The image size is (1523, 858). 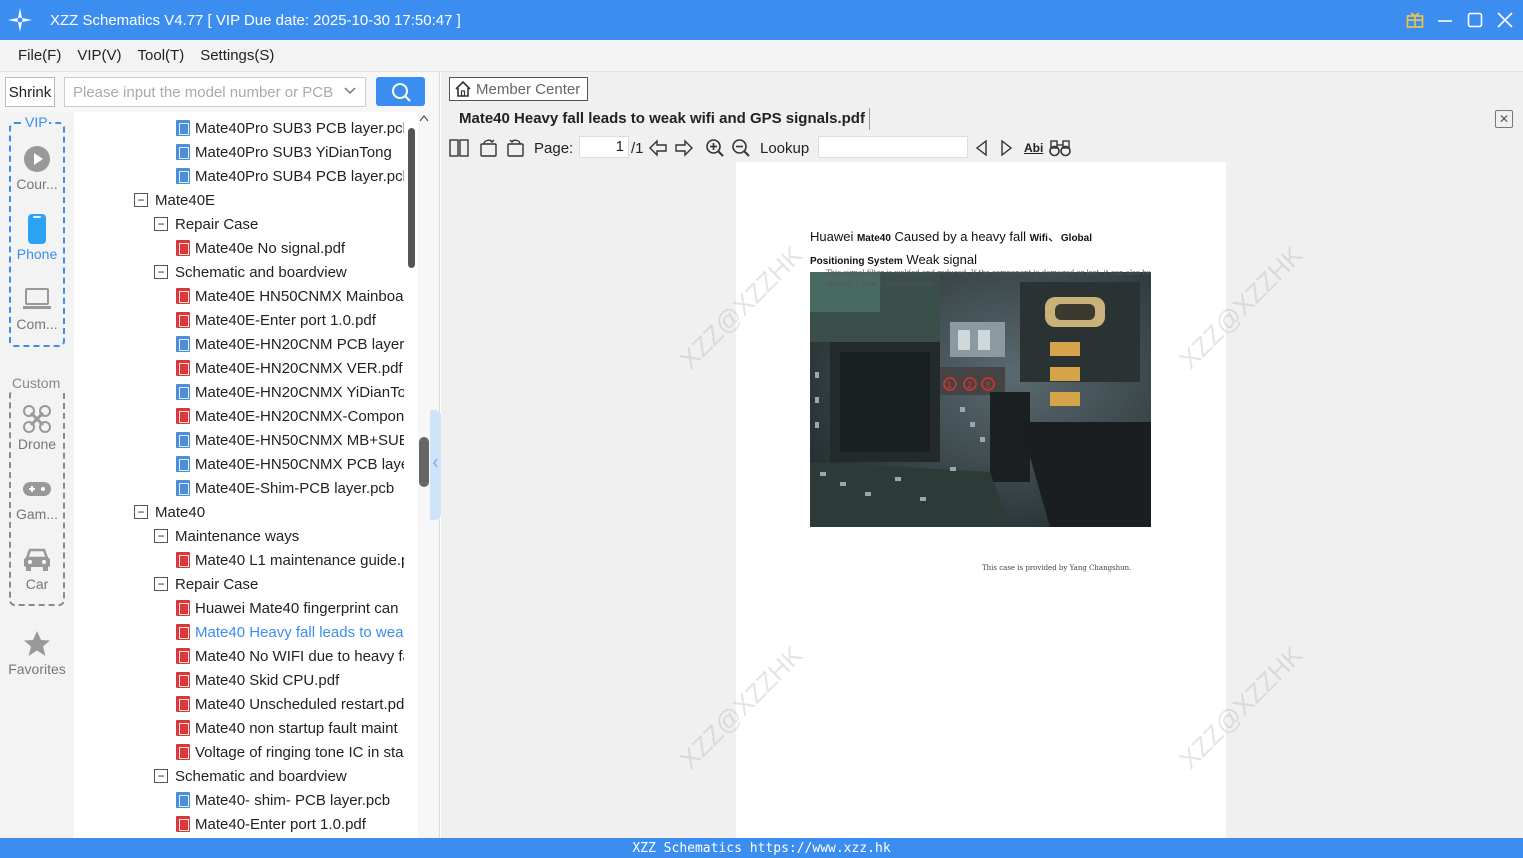 I want to click on minimize-icon, so click(x=1445, y=20).